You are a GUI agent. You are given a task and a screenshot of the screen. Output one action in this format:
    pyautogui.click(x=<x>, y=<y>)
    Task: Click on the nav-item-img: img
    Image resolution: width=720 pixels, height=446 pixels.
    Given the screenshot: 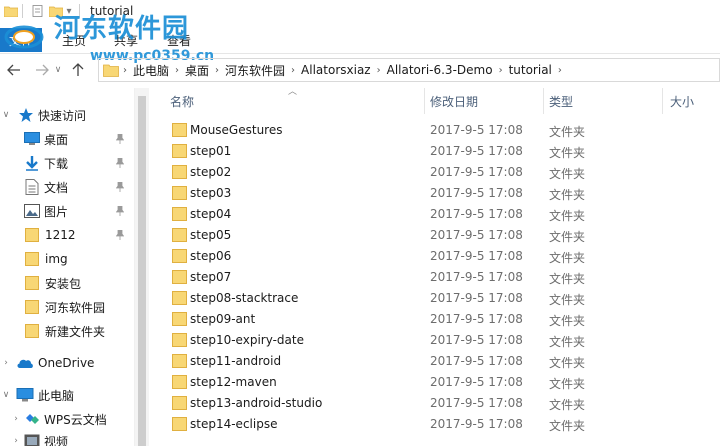 What is the action you would take?
    pyautogui.click(x=67, y=259)
    